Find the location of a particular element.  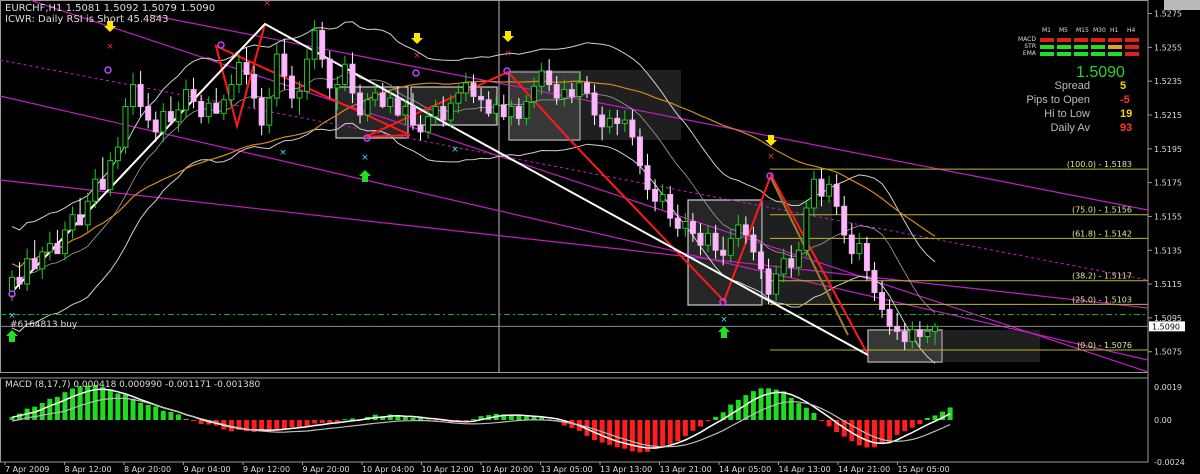

time-tick-label: 13 Apr 21:00 is located at coordinates (686, 469).